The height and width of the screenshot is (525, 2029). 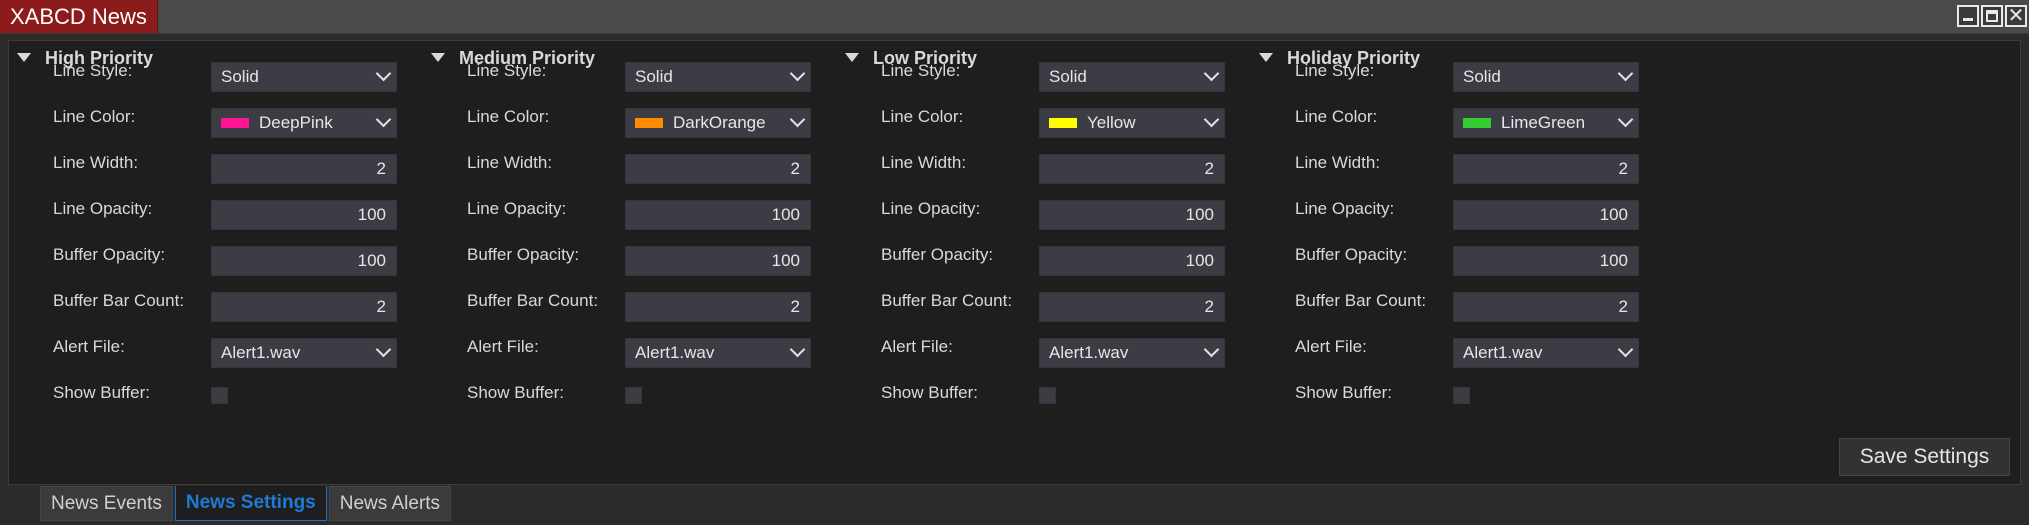 I want to click on setting-row: Line Color: Yellow, so click(x=1047, y=121).